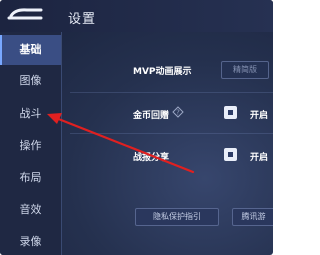 The image size is (320, 255). I want to click on battle-share-label: 战报分享, so click(151, 158).